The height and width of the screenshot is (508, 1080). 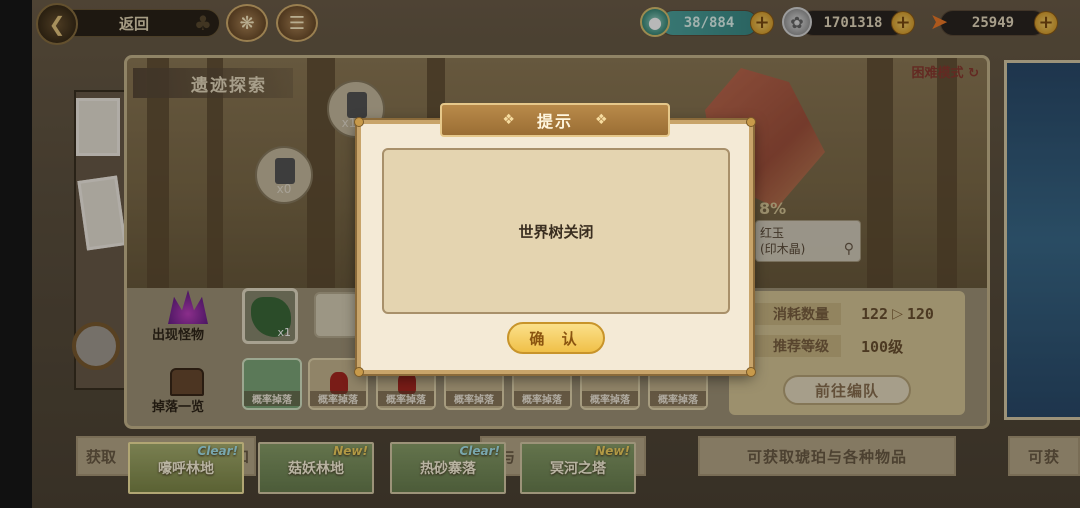 I want to click on left-edge-bar, so click(x=16, y=254).